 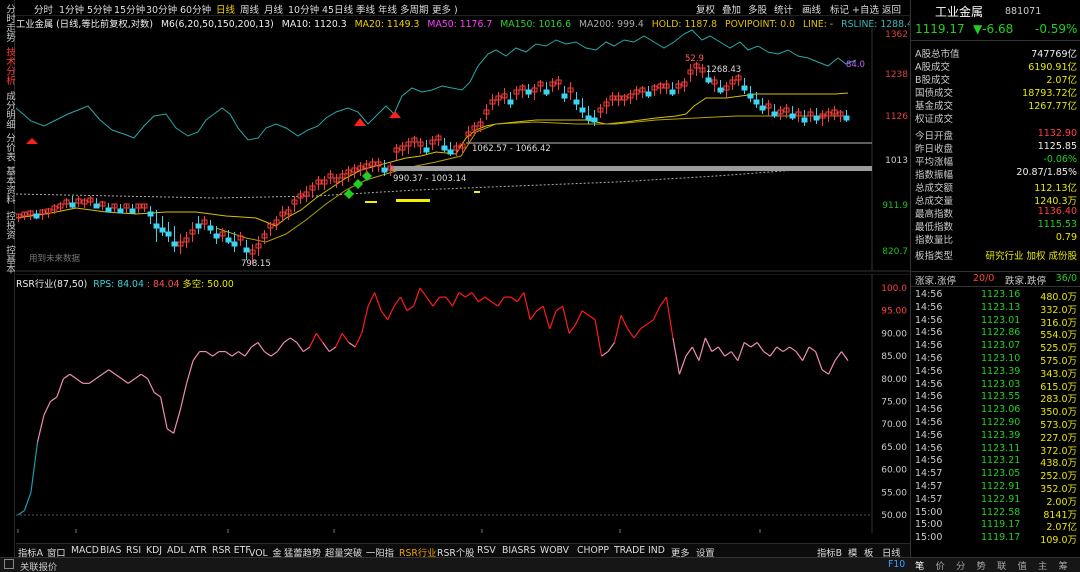 What do you see at coordinates (932, 67) in the screenshot?
I see `quote-key: A股成交` at bounding box center [932, 67].